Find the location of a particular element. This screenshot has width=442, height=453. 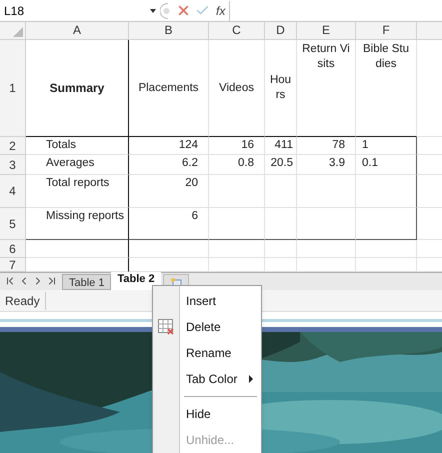

menu-item: Delete is located at coordinates (220, 327).